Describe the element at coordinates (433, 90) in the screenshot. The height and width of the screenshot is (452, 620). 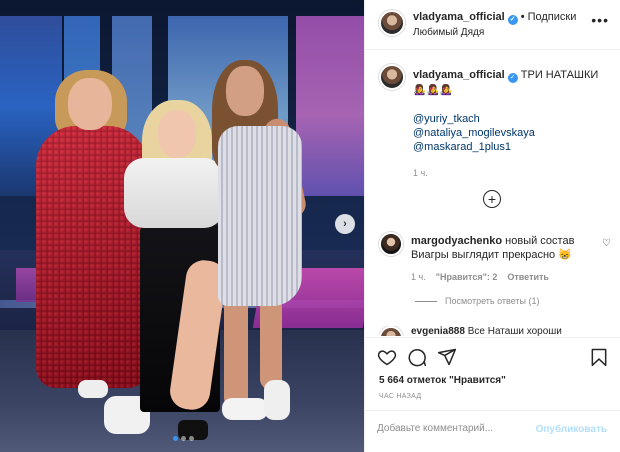
I see `caption-emojis: 👩‍🎤👩‍🎤👩‍🎤` at that location.